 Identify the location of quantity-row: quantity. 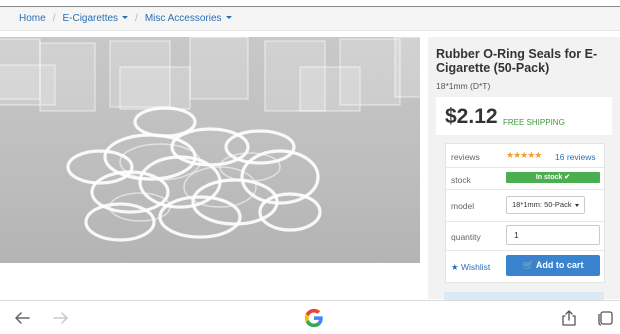
(525, 236).